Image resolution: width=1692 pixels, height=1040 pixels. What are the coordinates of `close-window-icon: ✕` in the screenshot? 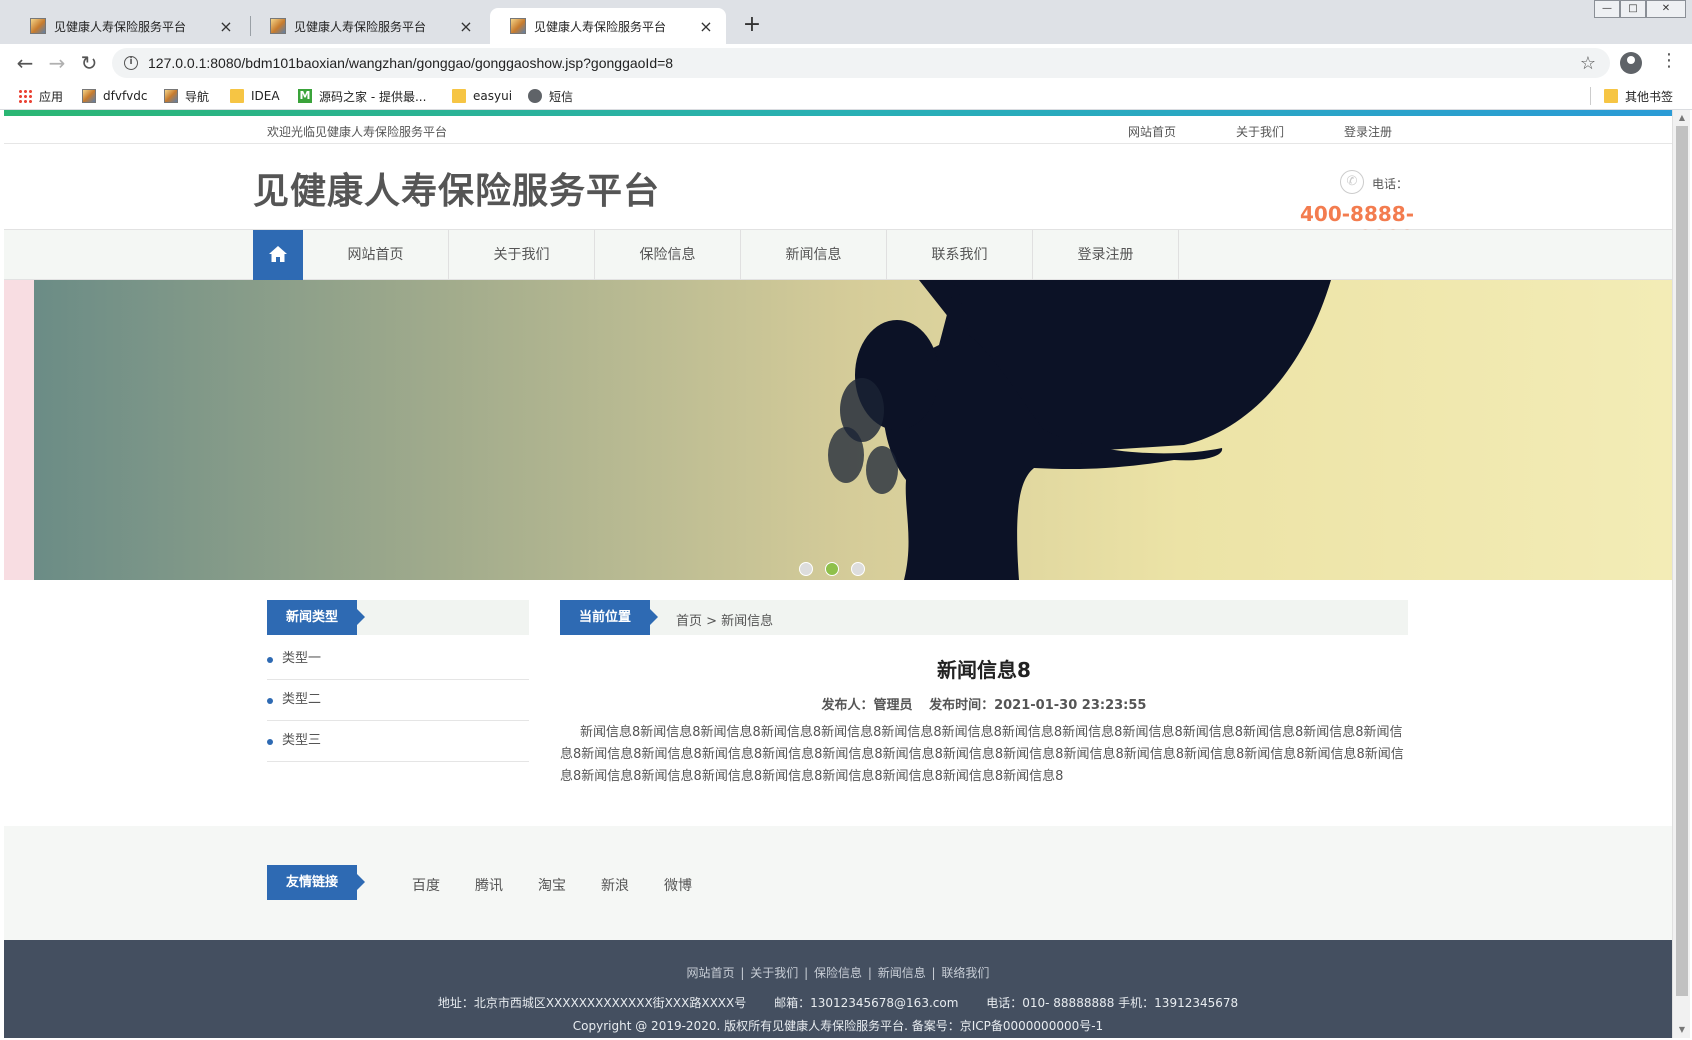 It's located at (1666, 9).